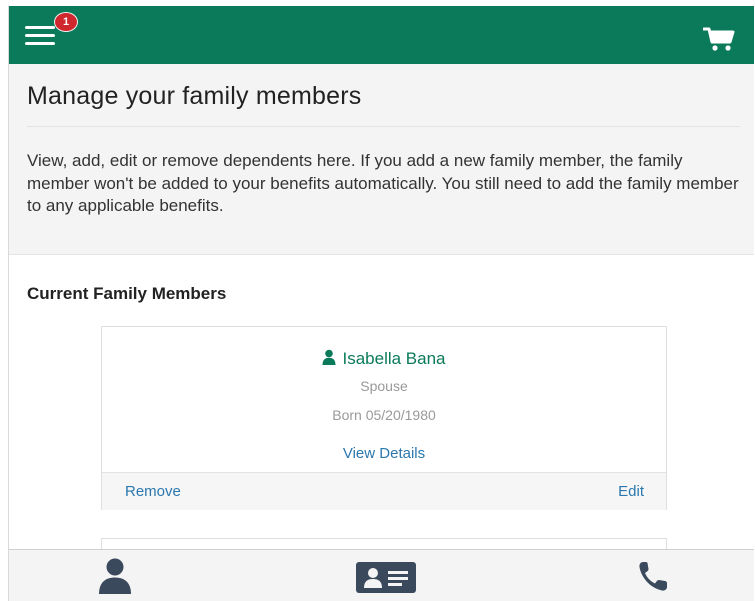 Image resolution: width=755 pixels, height=601 pixels. I want to click on id-card-icon, so click(386, 577).